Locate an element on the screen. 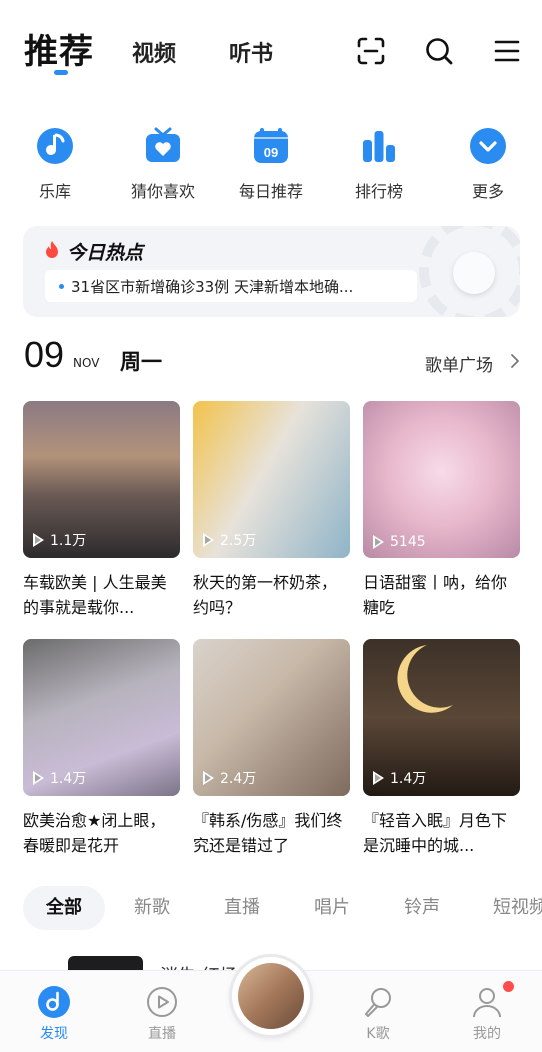 The image size is (542, 1052). category-tab-ringtones: 铃声 is located at coordinates (422, 908).